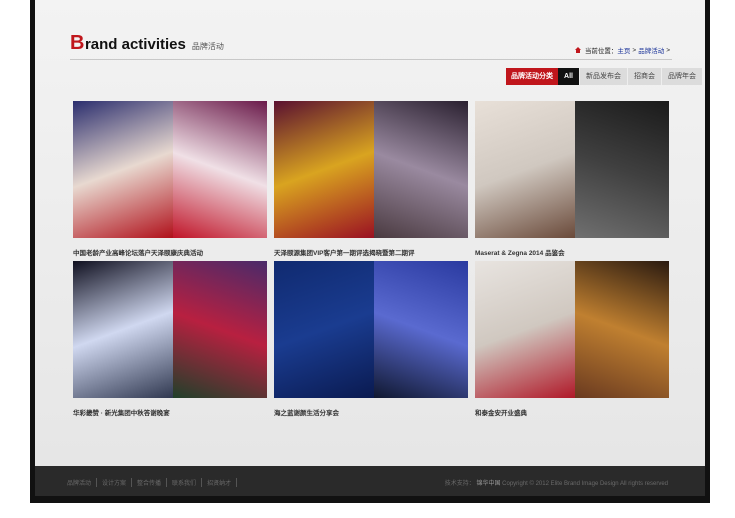  What do you see at coordinates (601, 51) in the screenshot?
I see `breadcrumb-prefix: 当前位置：` at bounding box center [601, 51].